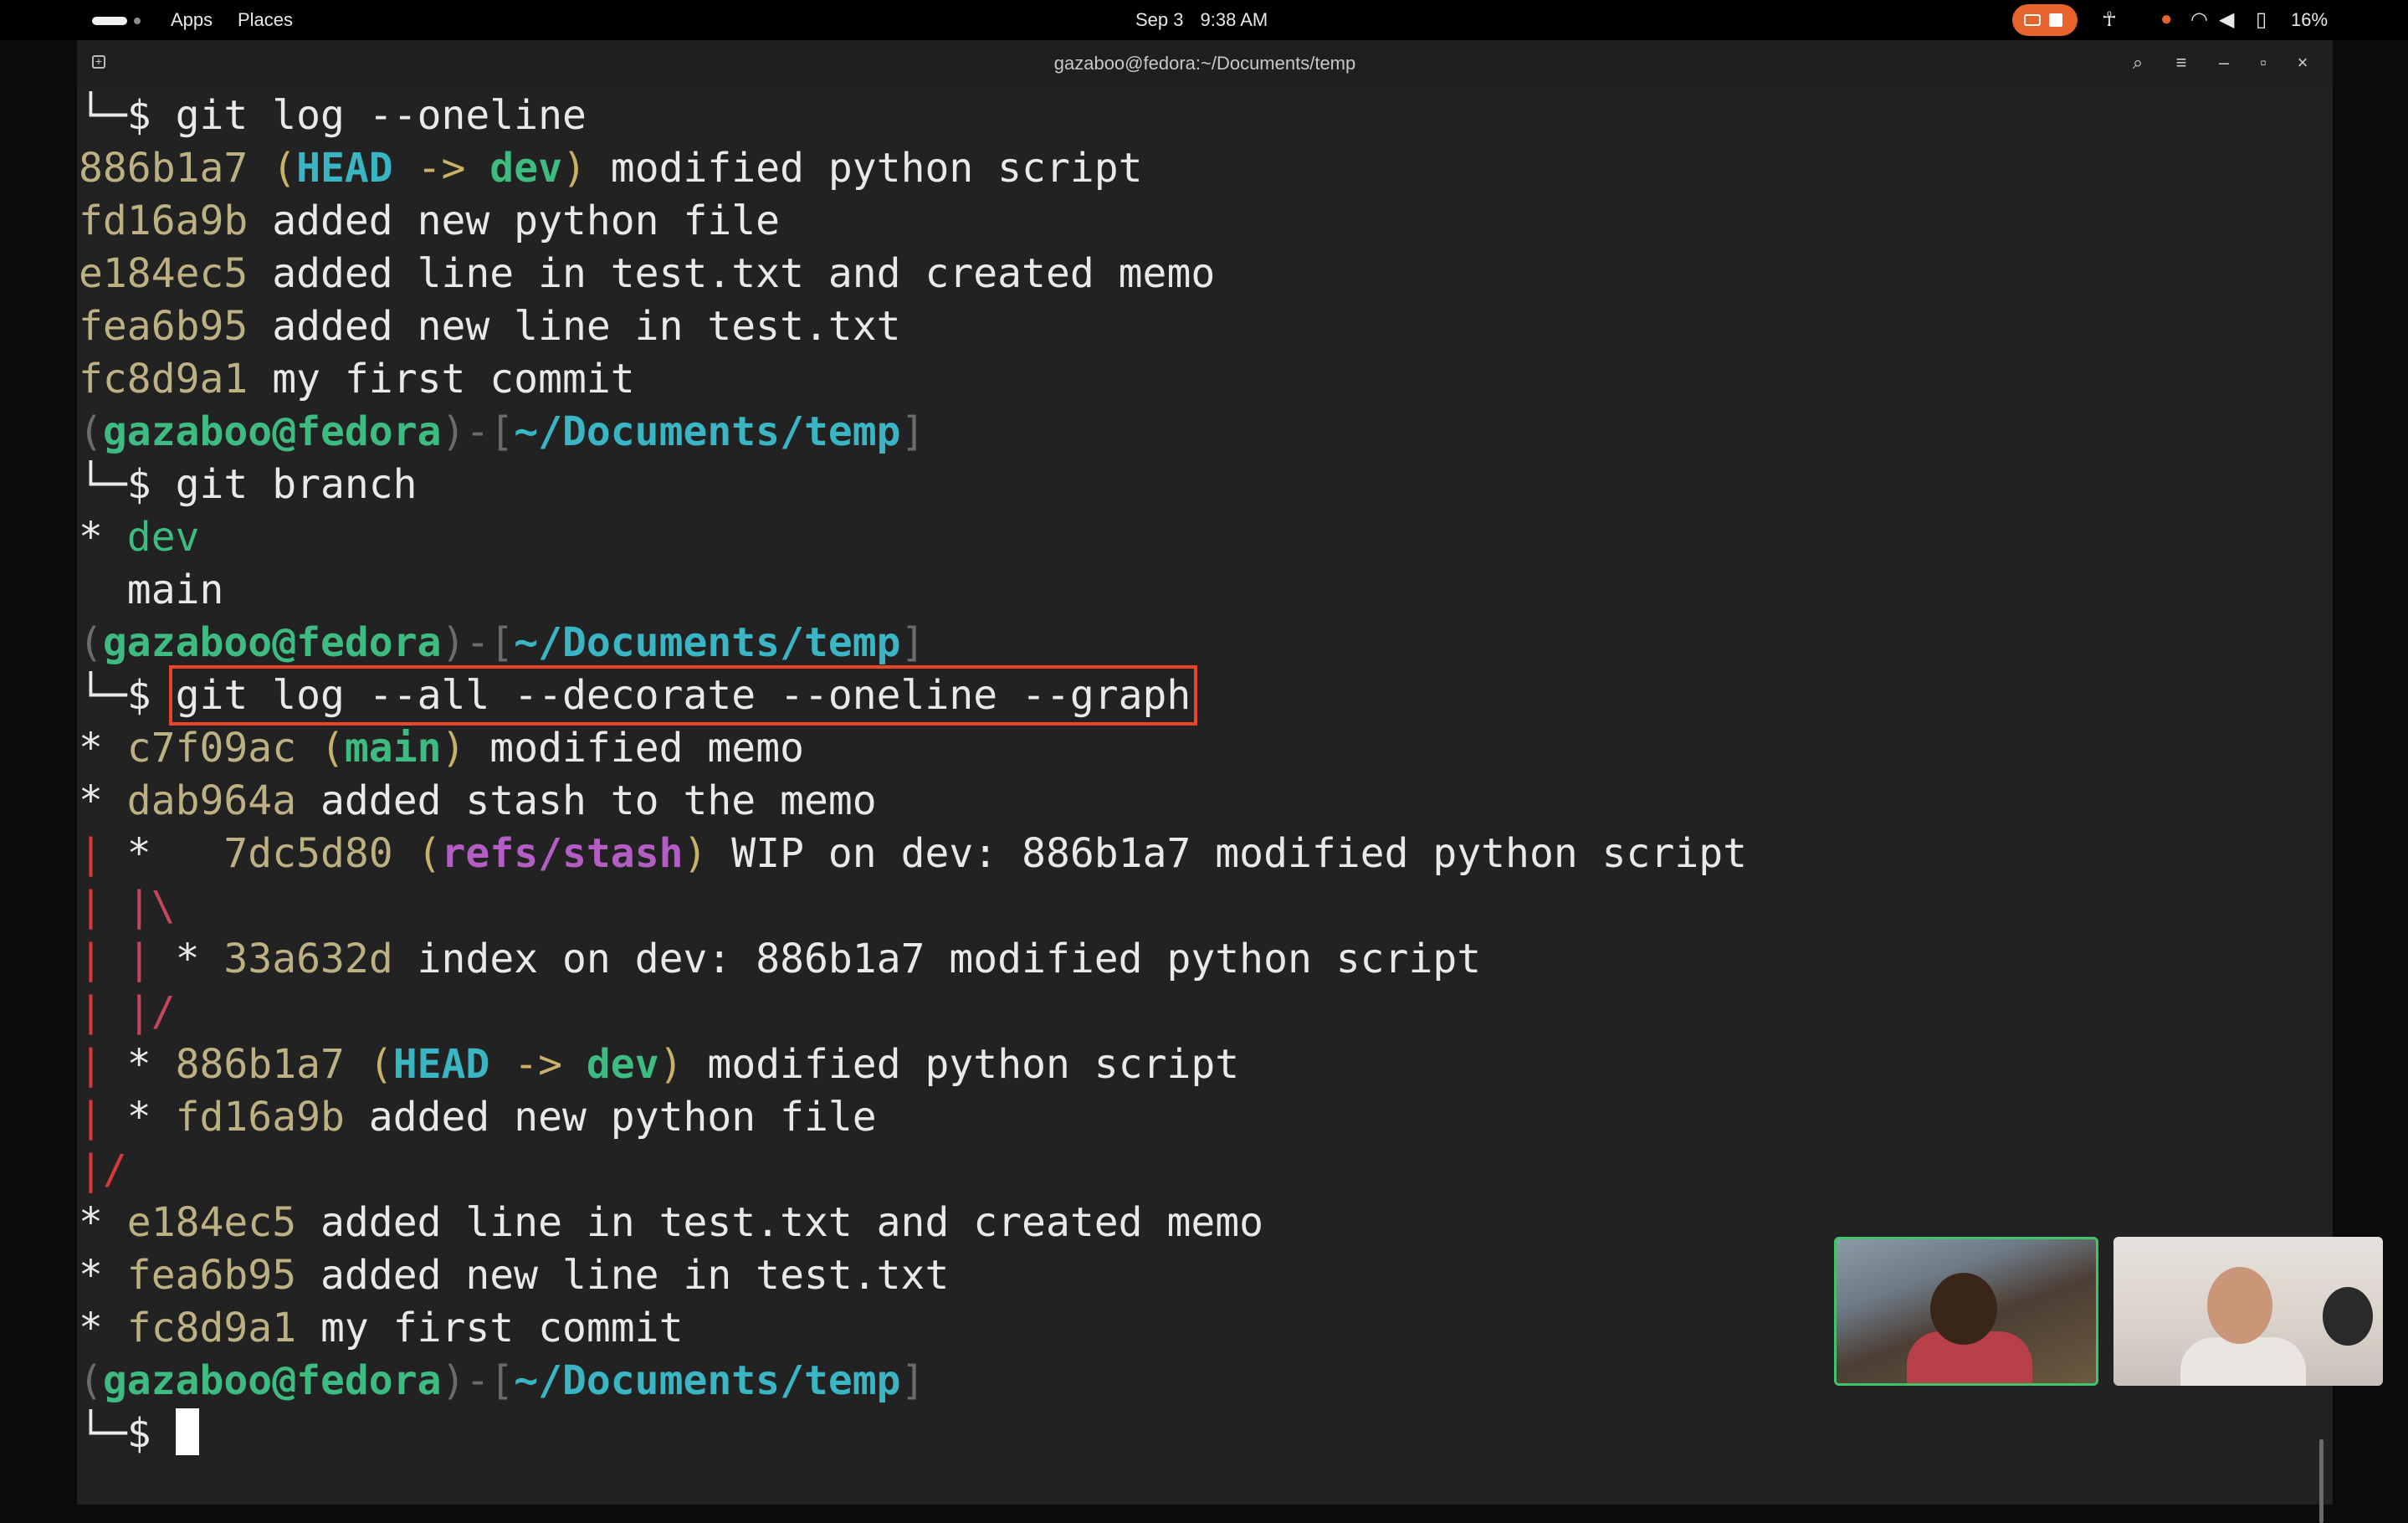 The height and width of the screenshot is (1523, 2408). What do you see at coordinates (109, 21) in the screenshot?
I see `workspace-indicator` at bounding box center [109, 21].